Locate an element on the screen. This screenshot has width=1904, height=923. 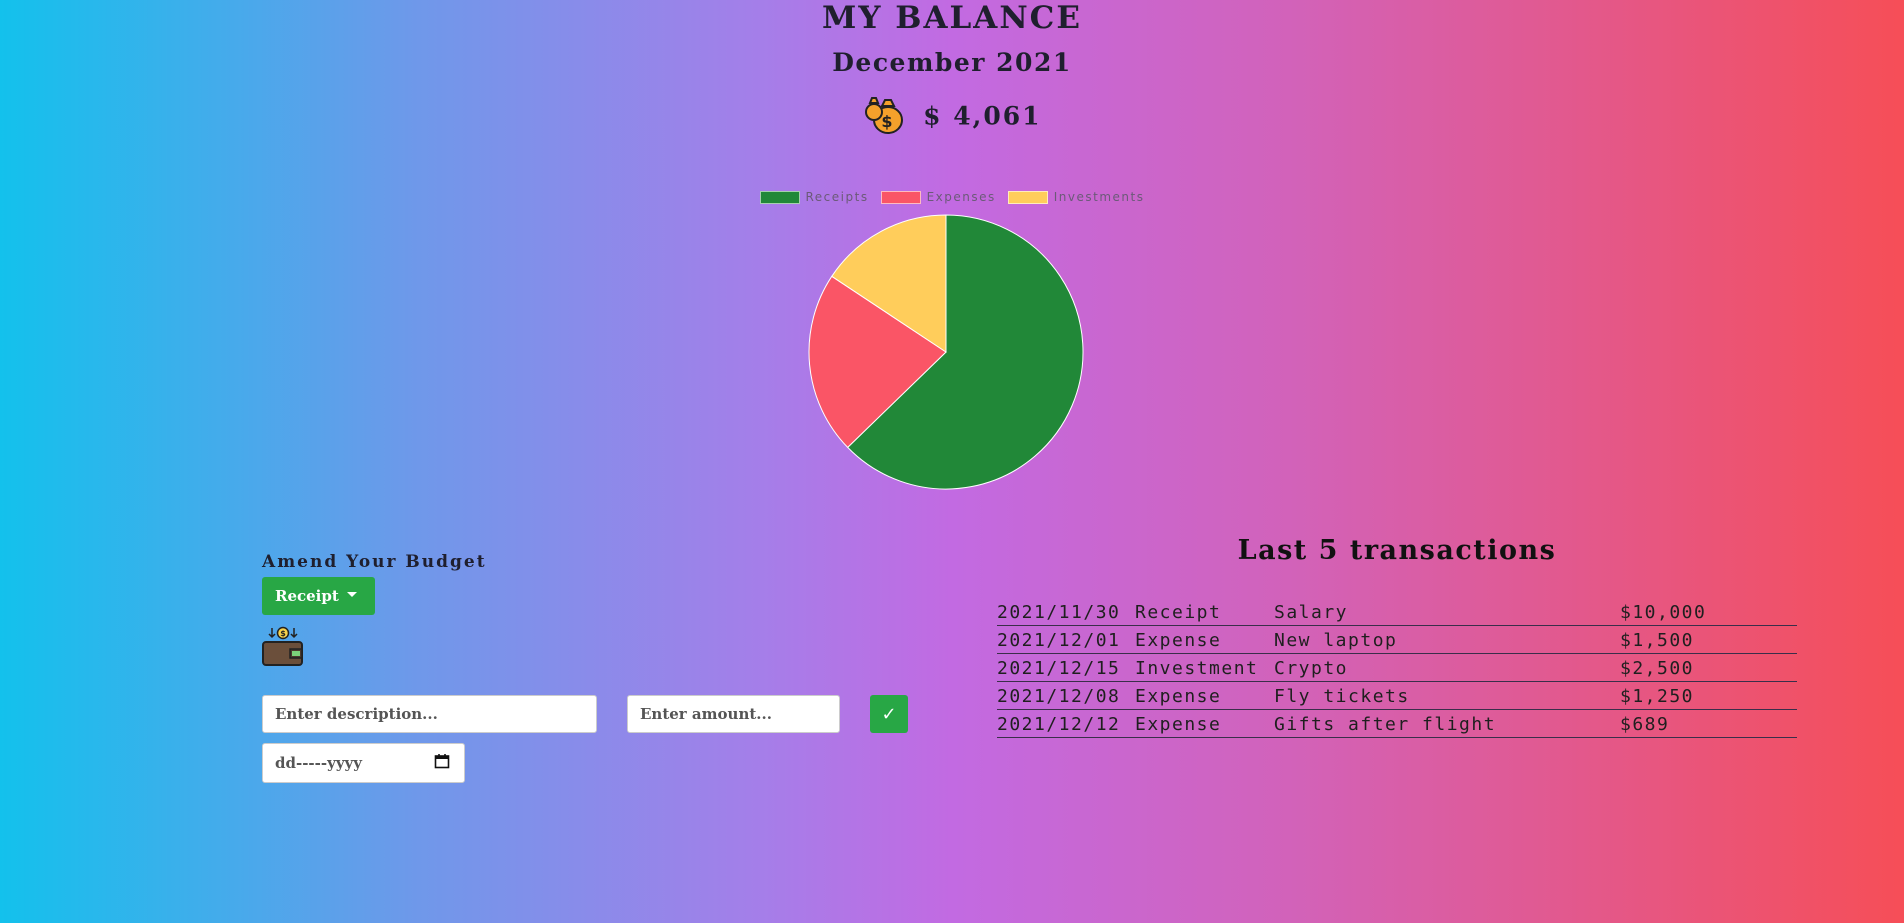
legend-item: Receipts is located at coordinates (814, 197).